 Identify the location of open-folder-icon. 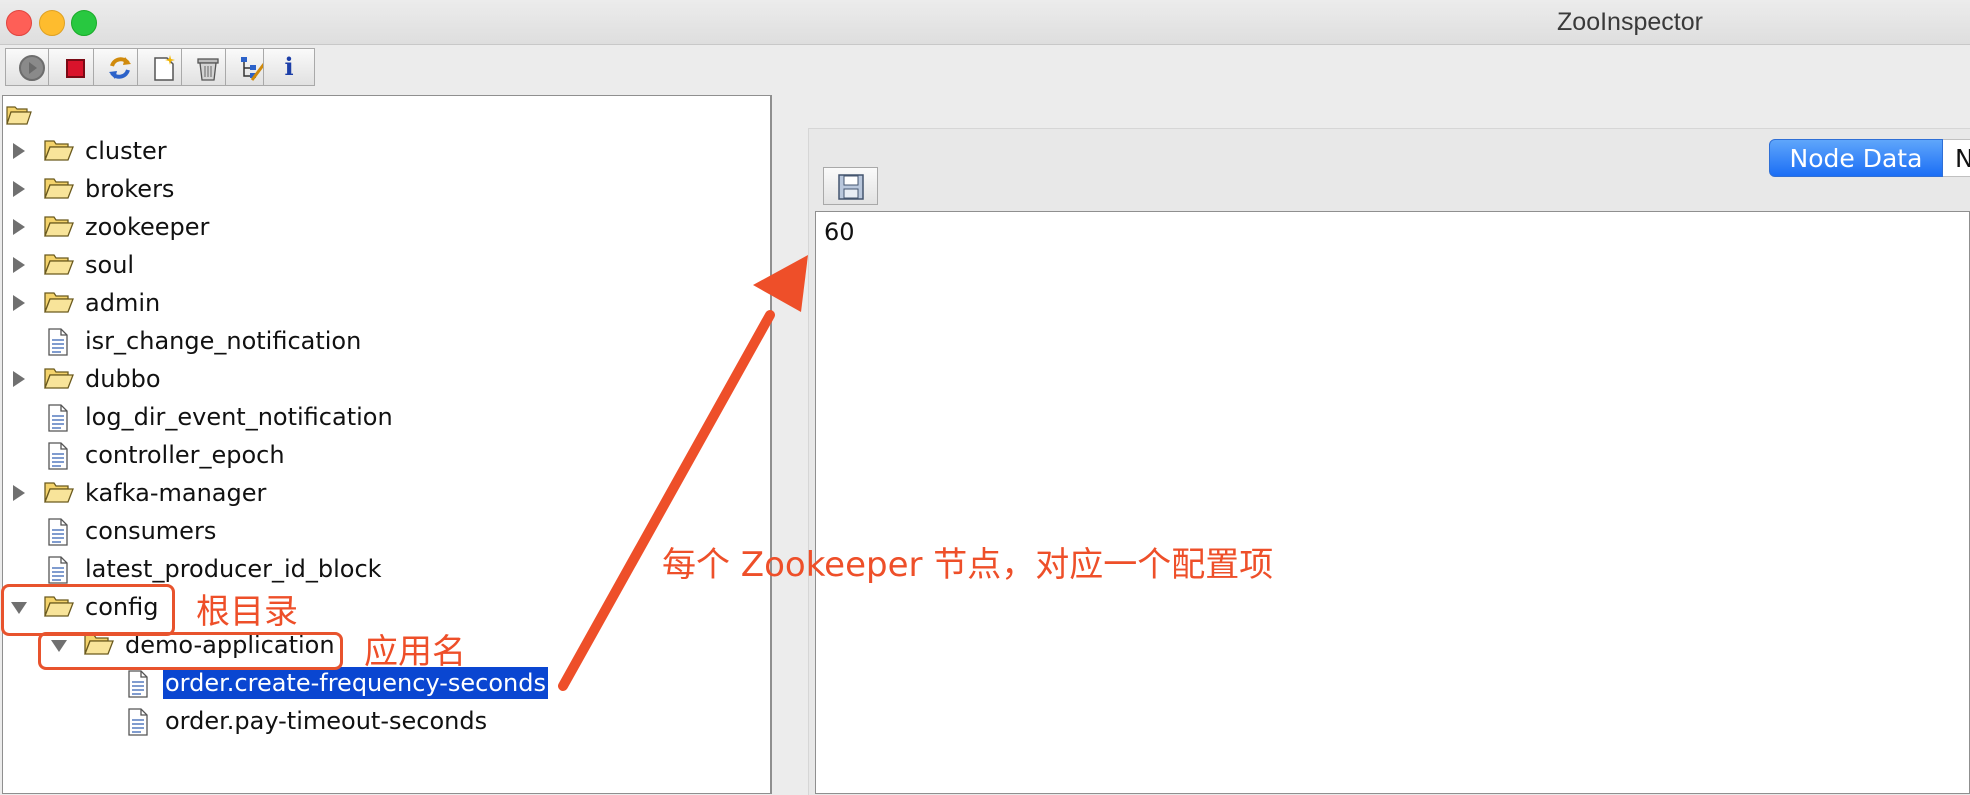
(19, 115).